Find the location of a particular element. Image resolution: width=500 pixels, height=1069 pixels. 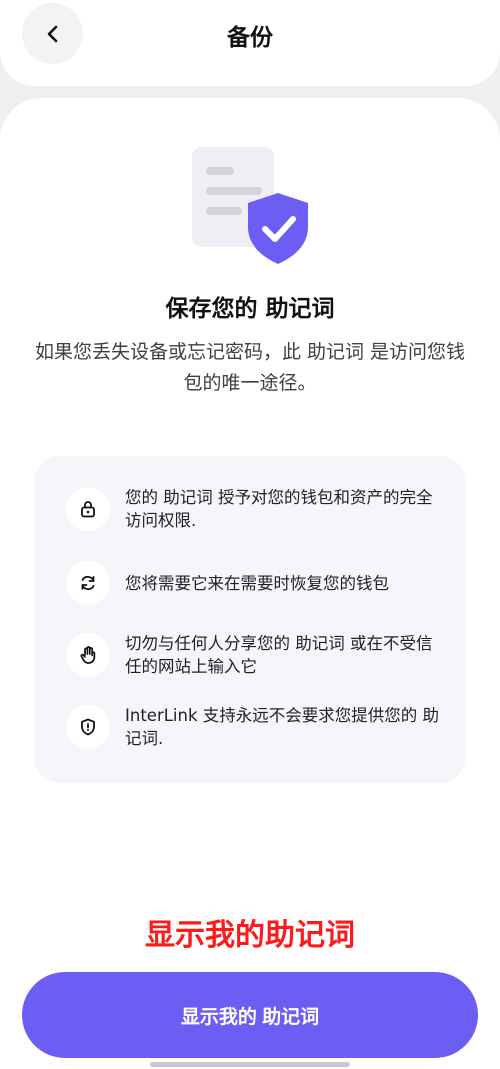

page-title: 备份 is located at coordinates (250, 38).